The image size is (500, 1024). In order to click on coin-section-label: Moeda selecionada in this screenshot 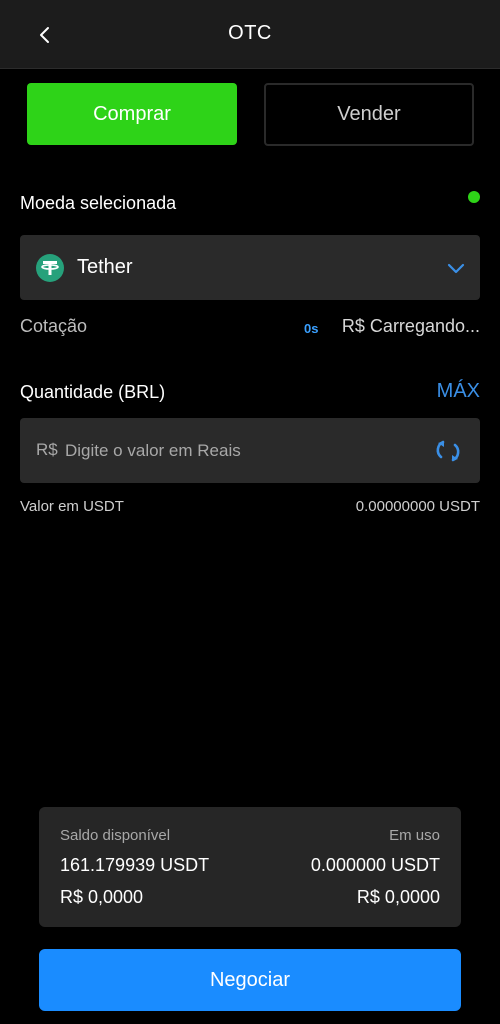, I will do `click(98, 203)`.